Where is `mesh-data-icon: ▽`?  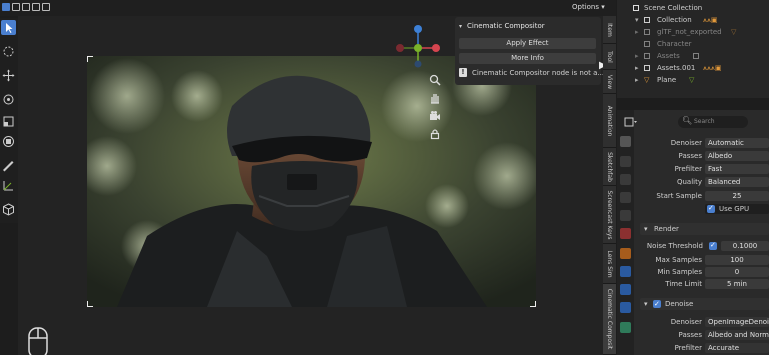 mesh-data-icon: ▽ is located at coordinates (692, 80).